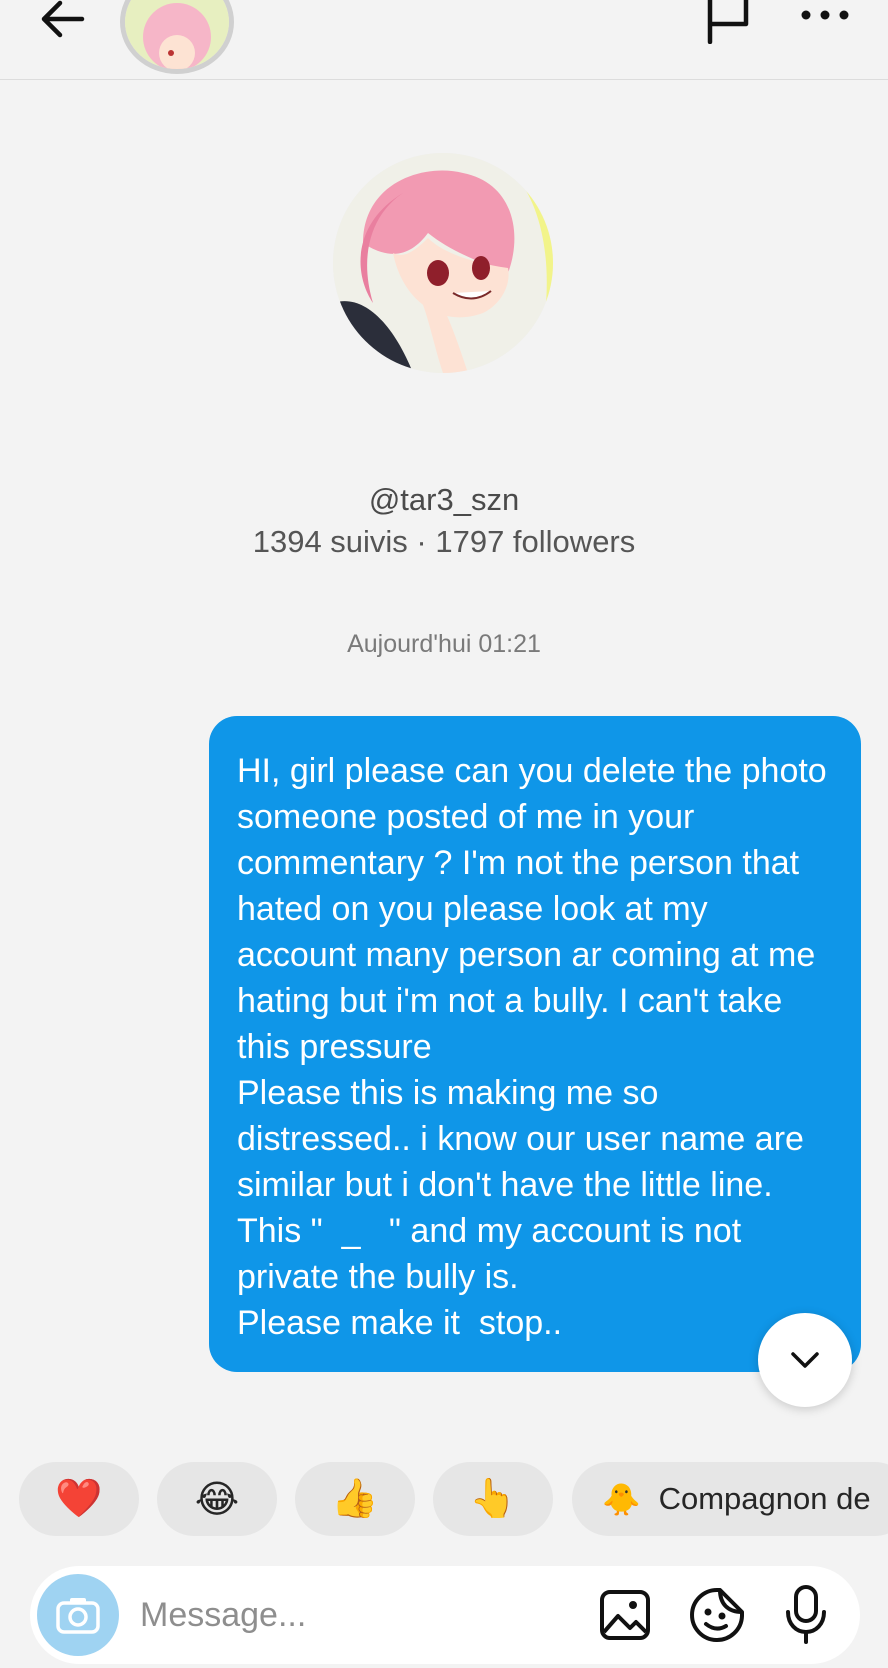 The image size is (888, 1668). I want to click on quick-reactions-bar: ❤️ 😂 👍 👆 🐥 Compagnon de, so click(444, 1499).